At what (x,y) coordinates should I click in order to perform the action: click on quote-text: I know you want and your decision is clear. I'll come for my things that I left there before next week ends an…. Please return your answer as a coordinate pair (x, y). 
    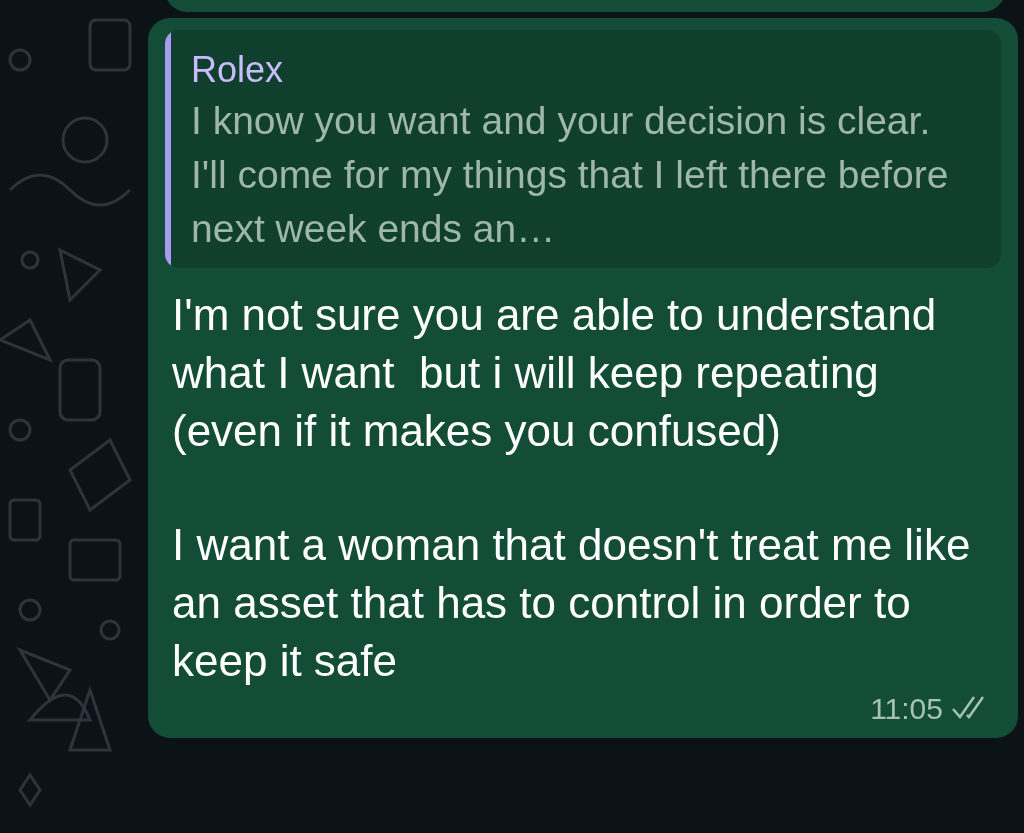
    Looking at the image, I should click on (570, 175).